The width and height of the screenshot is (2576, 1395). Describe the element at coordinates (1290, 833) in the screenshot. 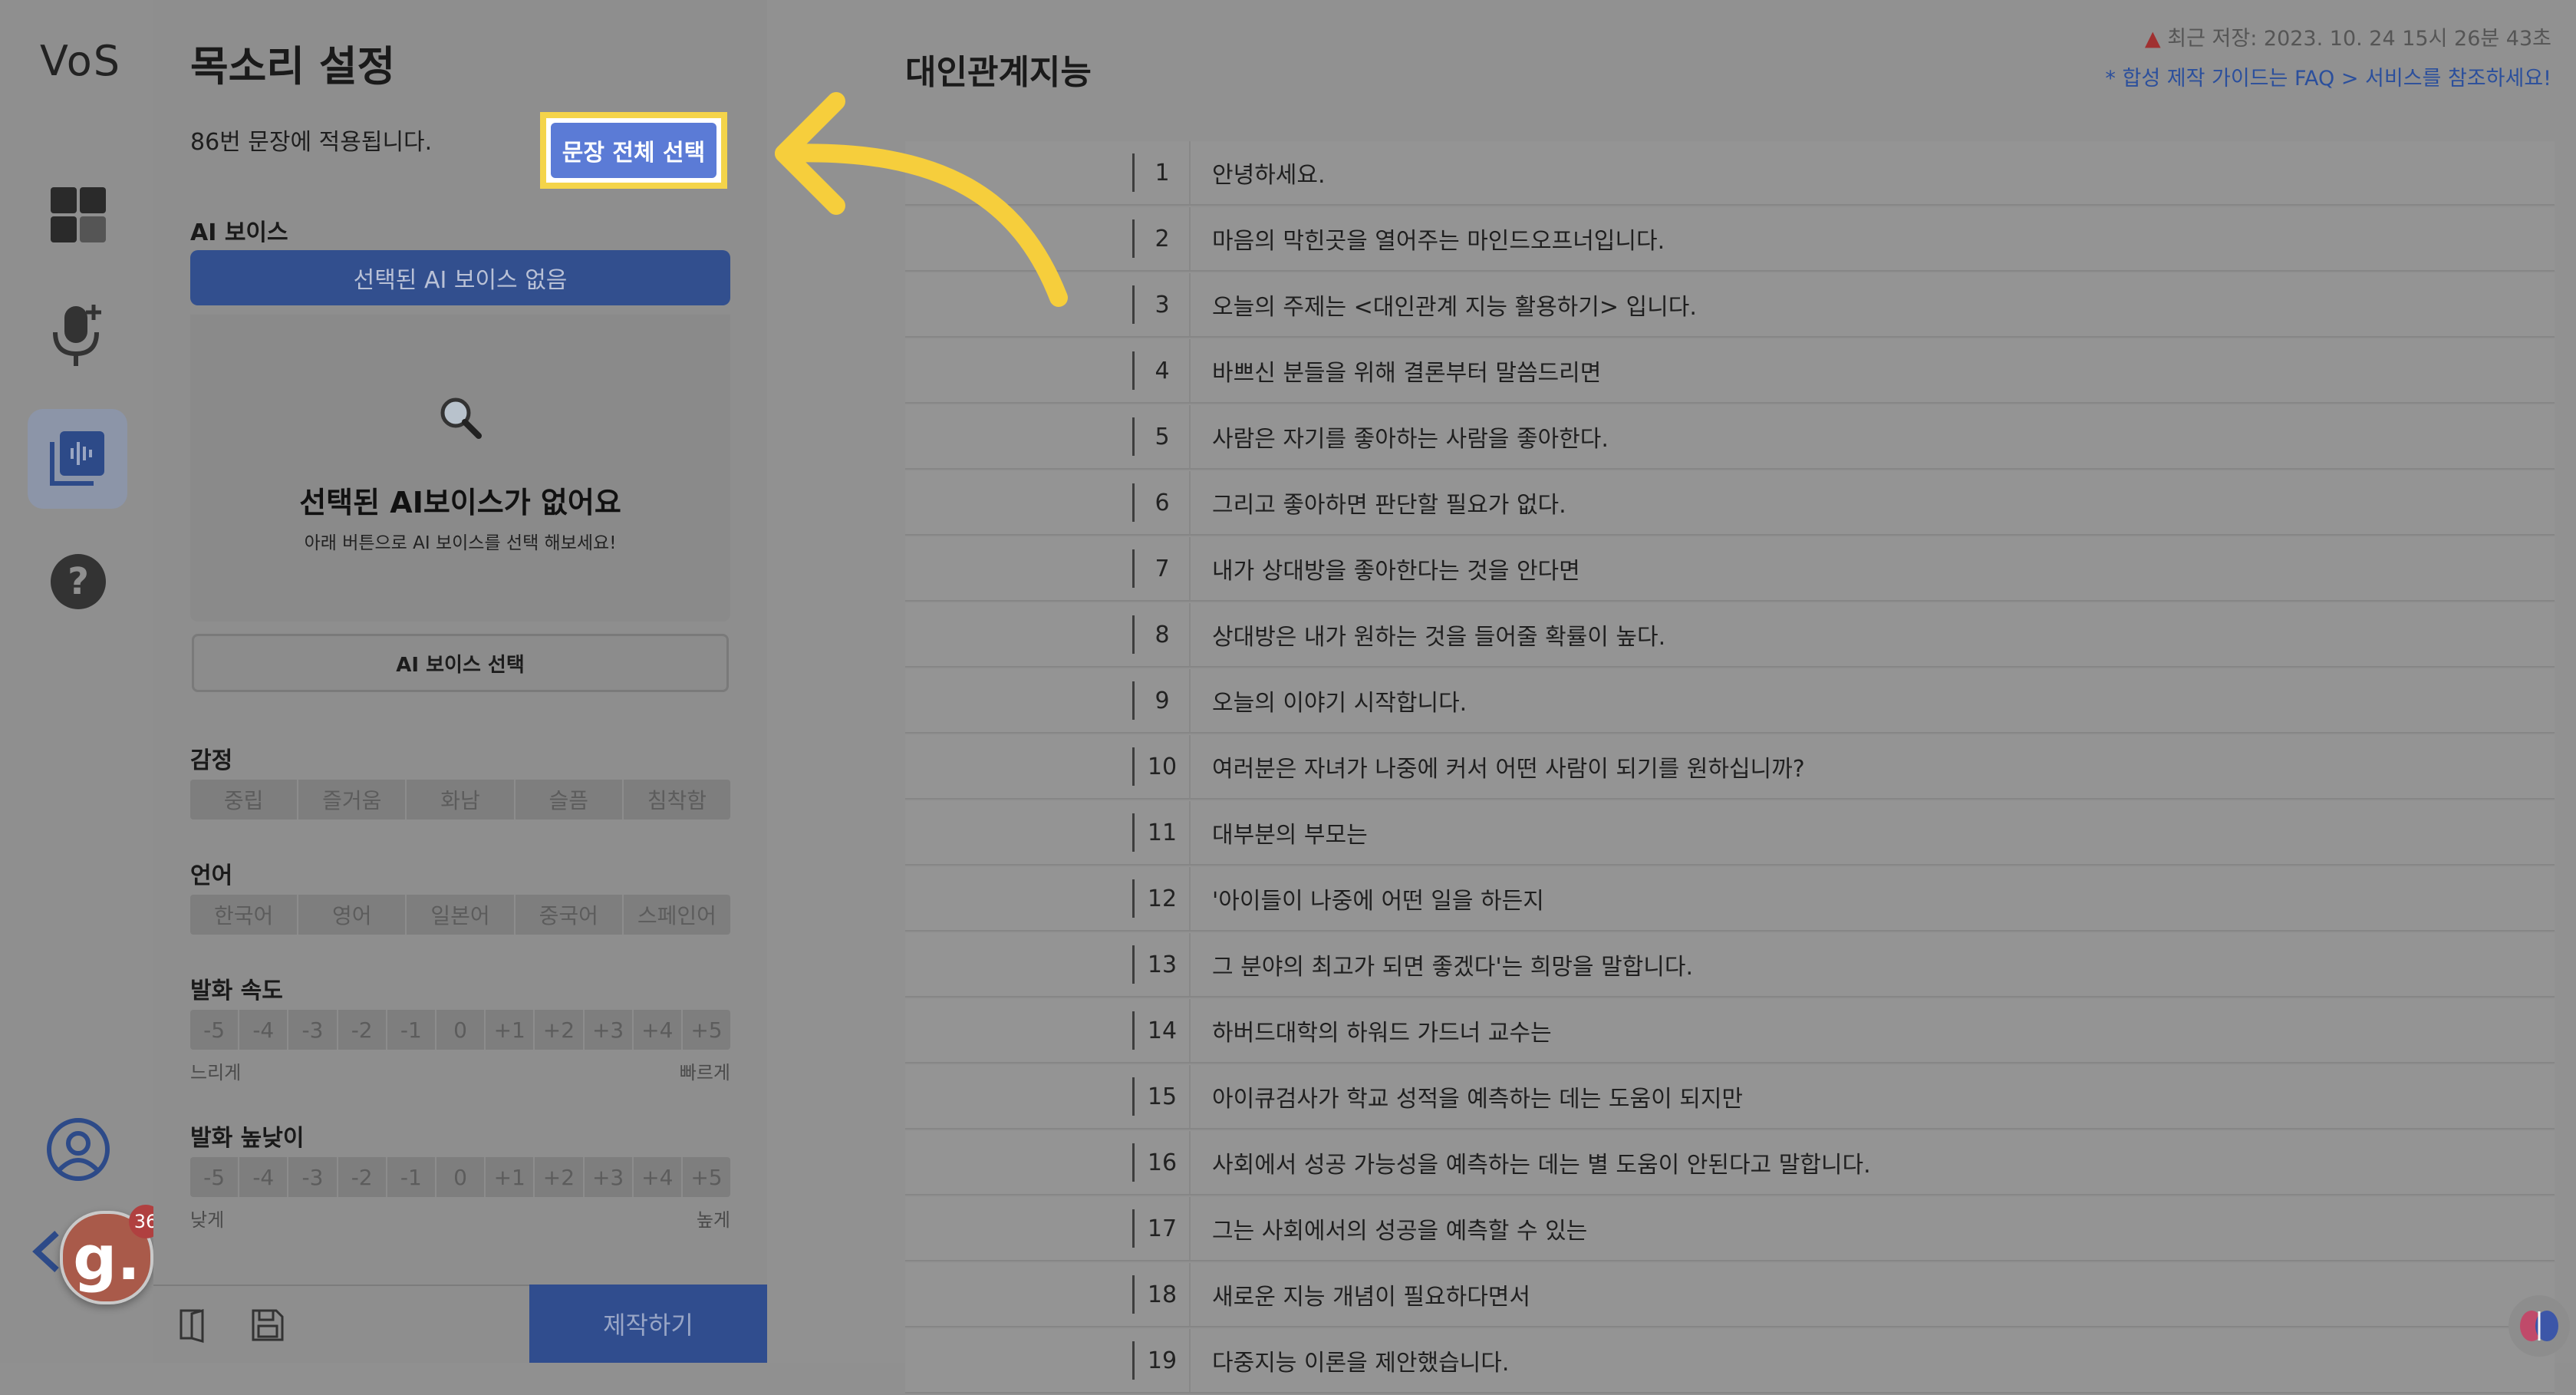

I see `sentence-text: 대부분의 부모는` at that location.